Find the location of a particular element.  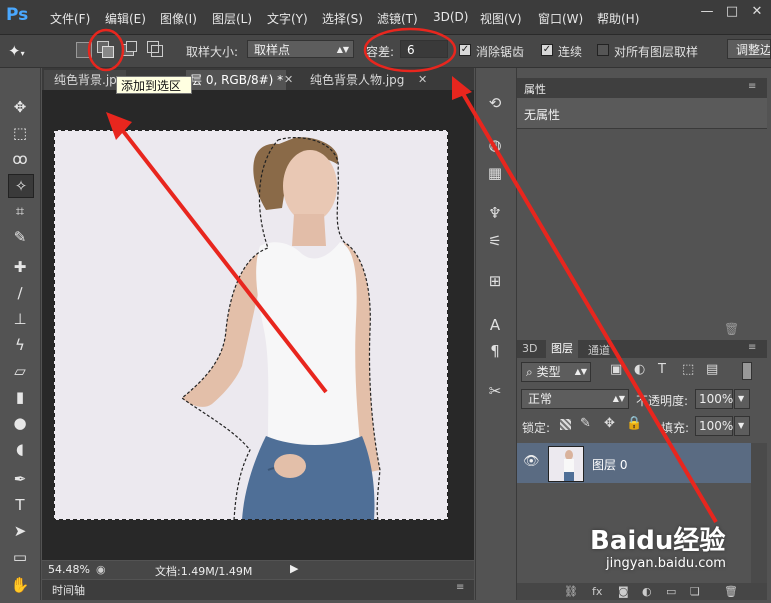

menu-window: 窗口(W) is located at coordinates (560, 18).